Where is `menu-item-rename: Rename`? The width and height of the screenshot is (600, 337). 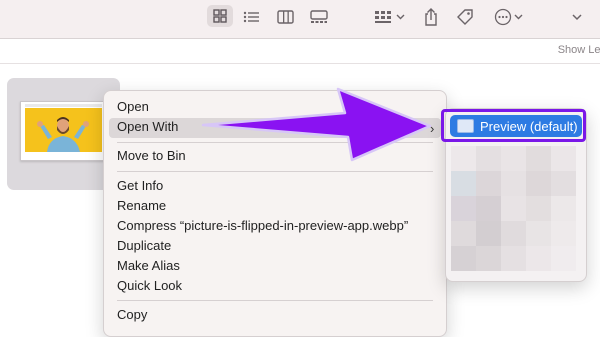 menu-item-rename: Rename is located at coordinates (141, 205).